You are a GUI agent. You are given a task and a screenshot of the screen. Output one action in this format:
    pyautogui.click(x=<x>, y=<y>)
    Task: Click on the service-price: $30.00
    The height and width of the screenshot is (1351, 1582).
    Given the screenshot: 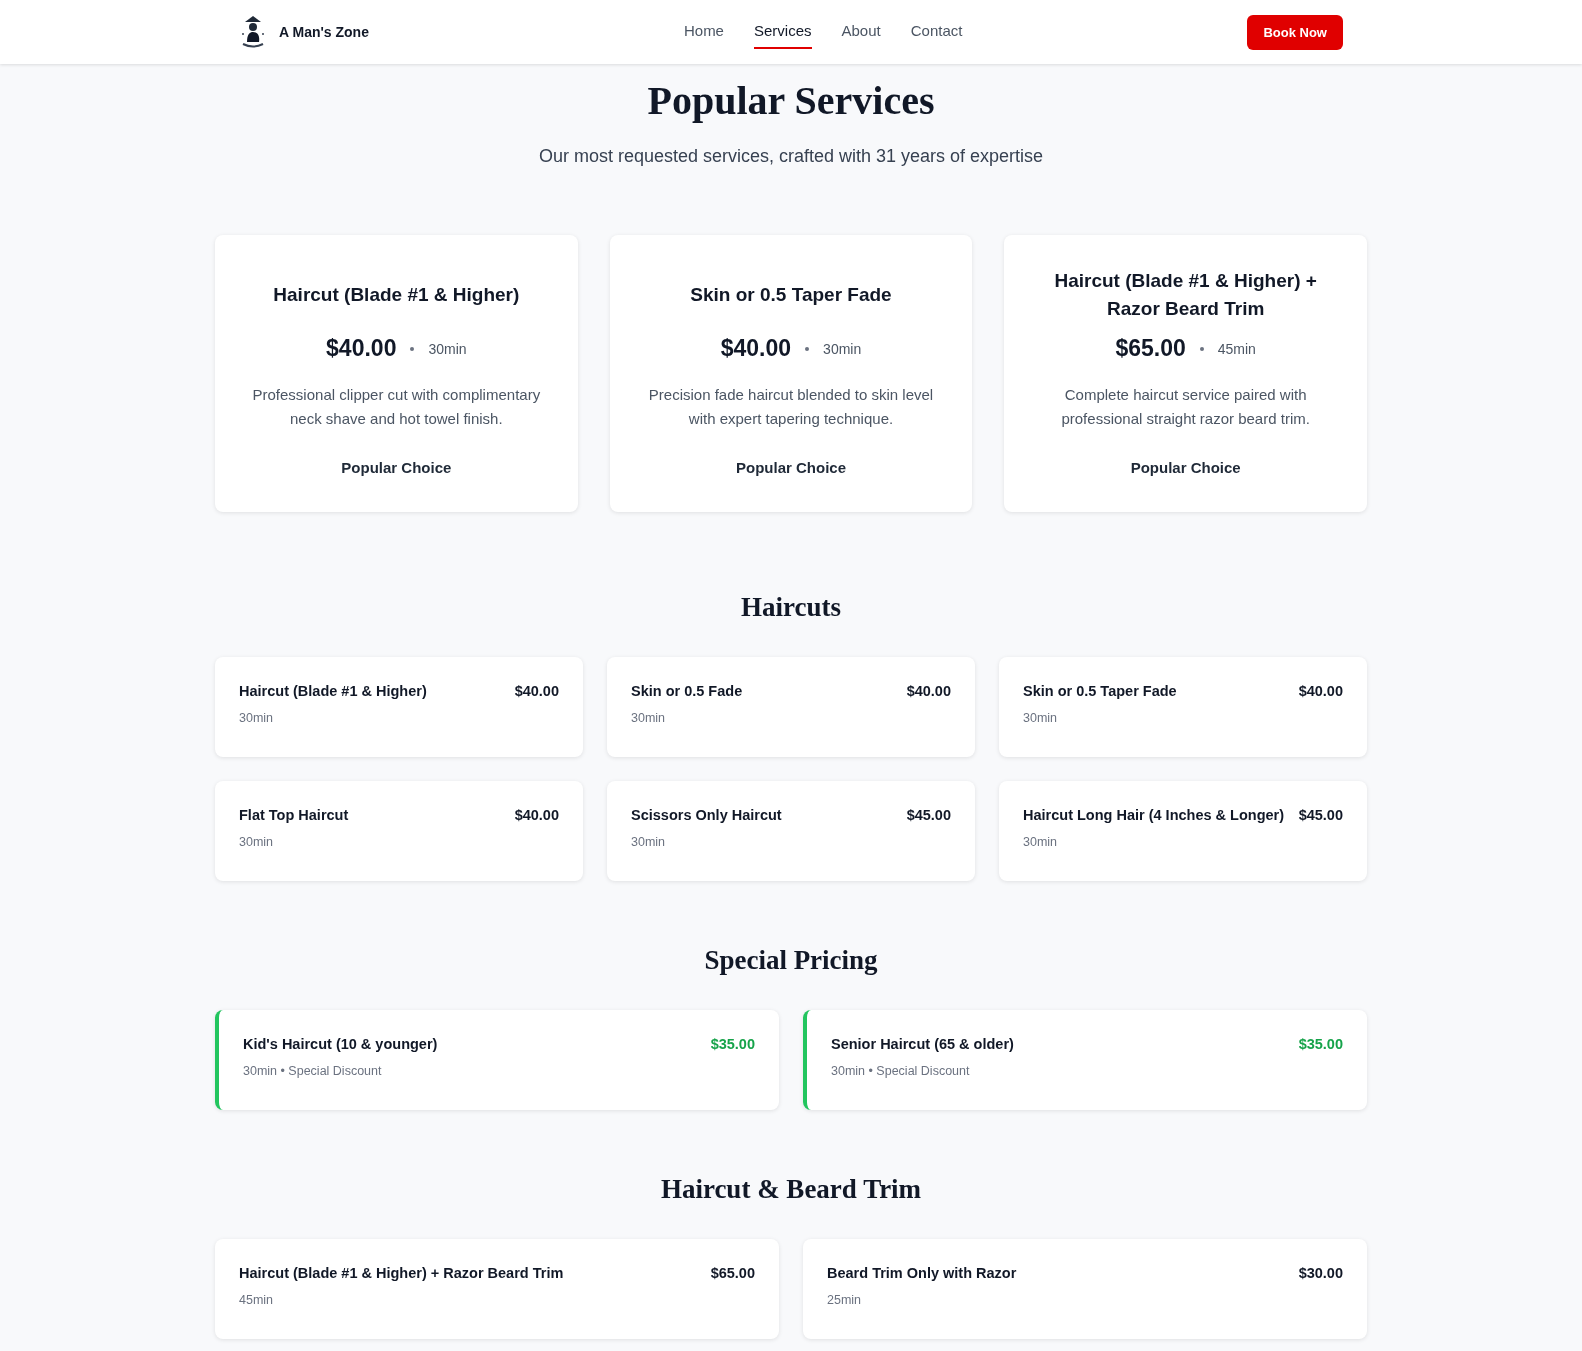 What is the action you would take?
    pyautogui.click(x=1320, y=1273)
    